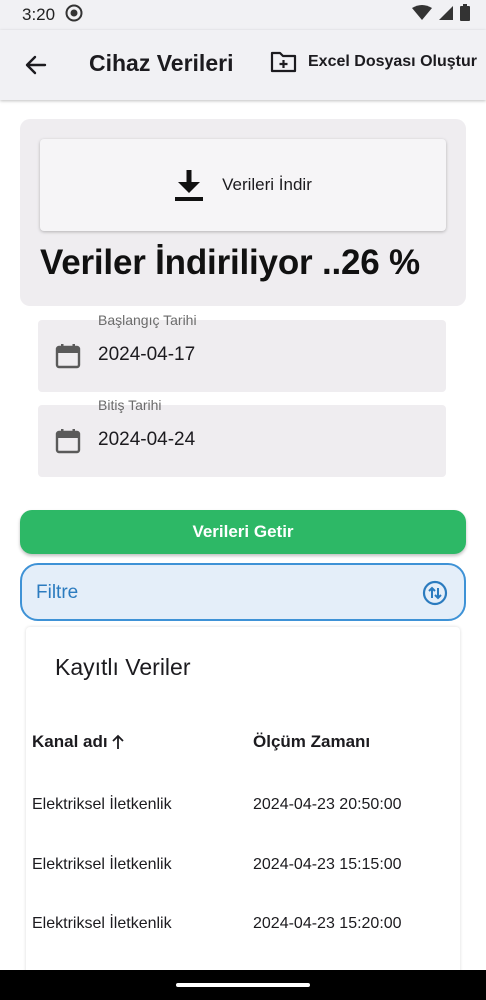 Image resolution: width=486 pixels, height=1000 pixels. I want to click on table-row-0-time: 2024-04-23 20:50:00, so click(327, 804).